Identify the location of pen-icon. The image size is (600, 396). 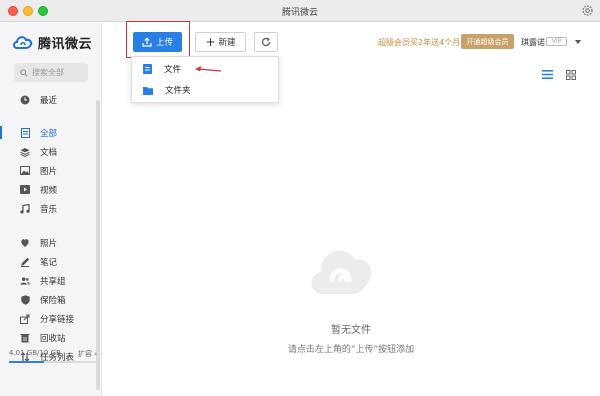
(25, 262).